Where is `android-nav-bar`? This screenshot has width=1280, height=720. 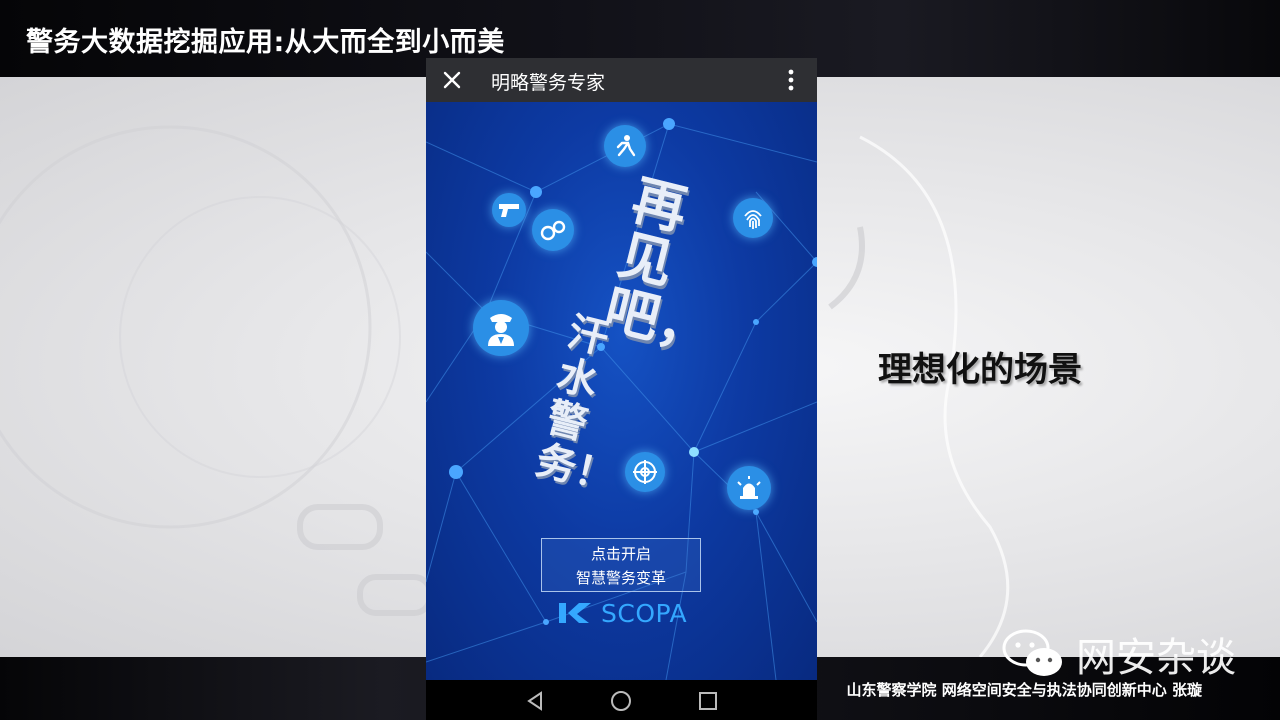 android-nav-bar is located at coordinates (621, 700).